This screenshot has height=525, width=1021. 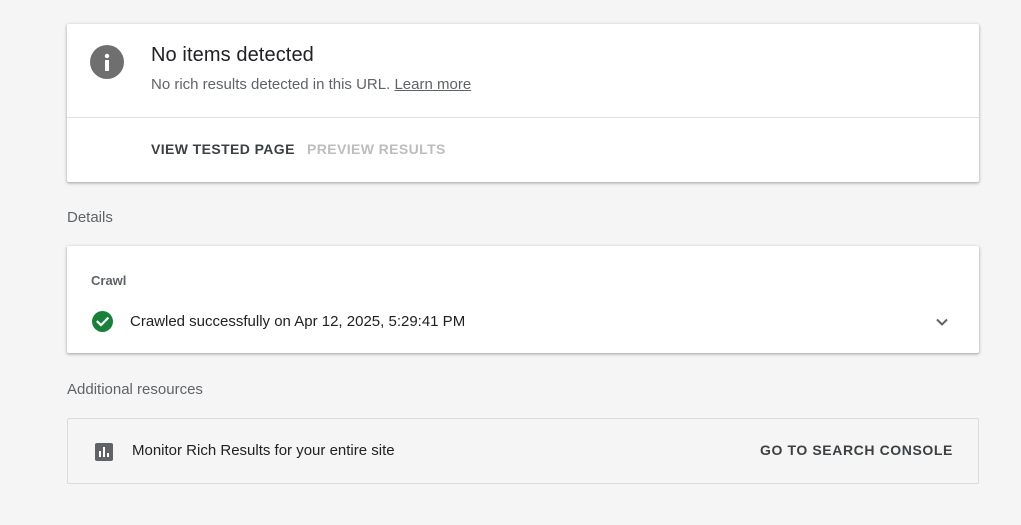 I want to click on go-to-search-console-button: GO TO SEARCH CONSOLE, so click(x=856, y=450).